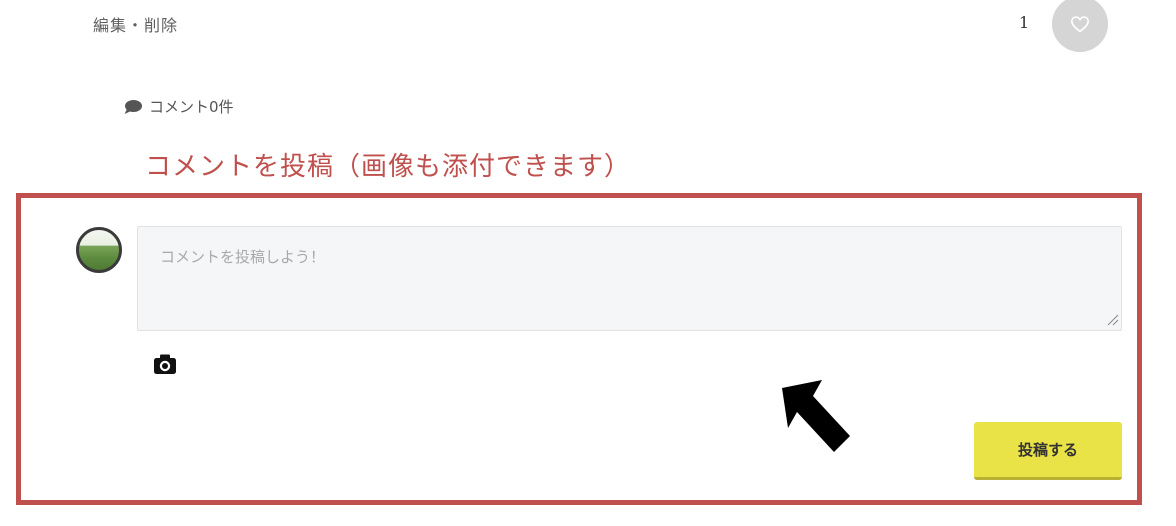  Describe the element at coordinates (1024, 22) in the screenshot. I see `like-count: 1` at that location.